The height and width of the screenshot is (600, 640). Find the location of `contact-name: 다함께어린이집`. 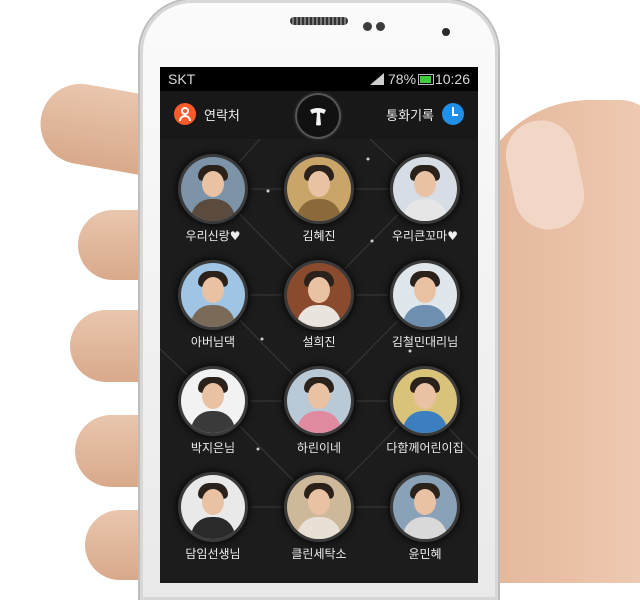

contact-name: 다함께어린이집 is located at coordinates (425, 448).